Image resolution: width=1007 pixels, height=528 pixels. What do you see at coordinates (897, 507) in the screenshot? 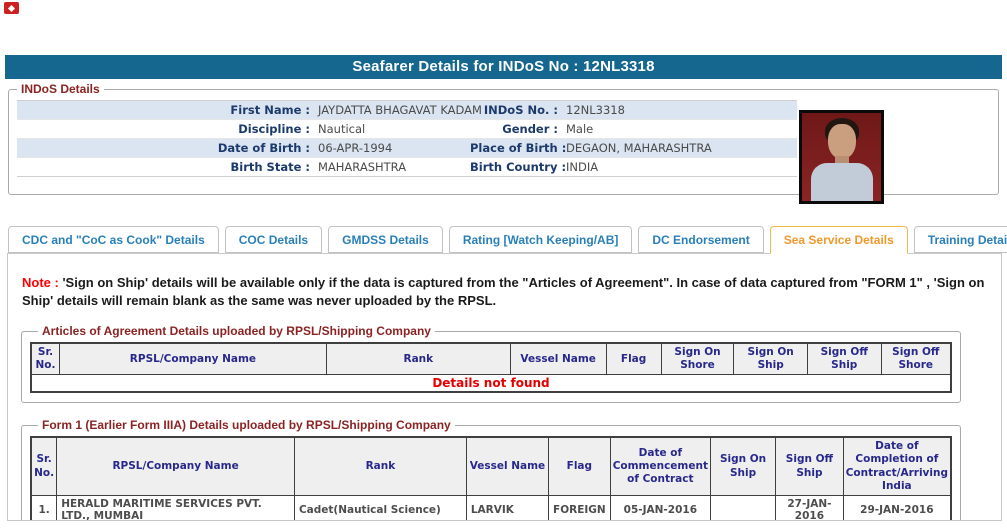
I see `form1-cell-date-completion: 29-JAN-2016` at bounding box center [897, 507].